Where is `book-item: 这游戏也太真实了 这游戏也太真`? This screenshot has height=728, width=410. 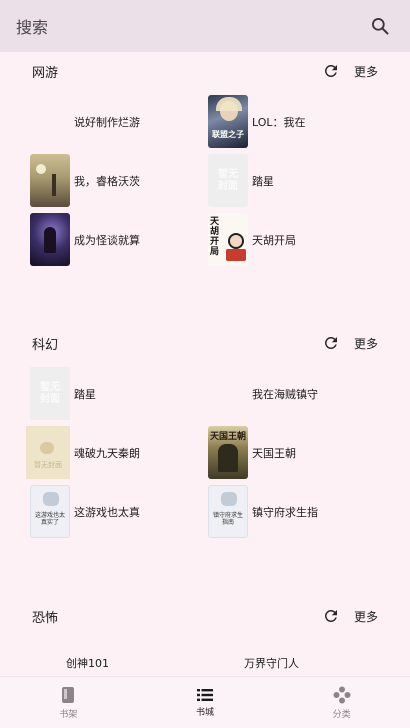
book-item: 这游戏也太真实了 这游戏也太真 is located at coordinates (119, 511).